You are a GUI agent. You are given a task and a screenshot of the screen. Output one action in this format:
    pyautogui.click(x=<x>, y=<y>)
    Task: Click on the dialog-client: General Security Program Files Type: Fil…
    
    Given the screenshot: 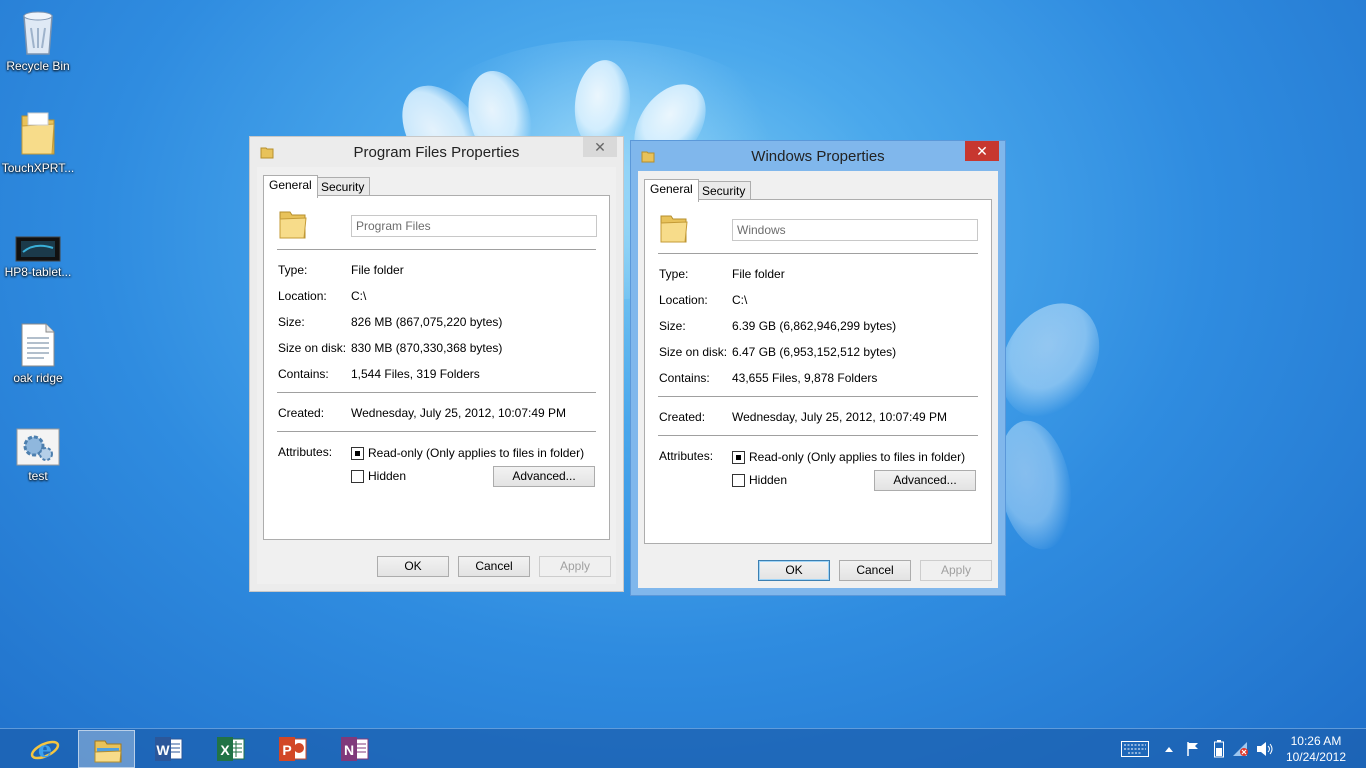 What is the action you would take?
    pyautogui.click(x=436, y=375)
    